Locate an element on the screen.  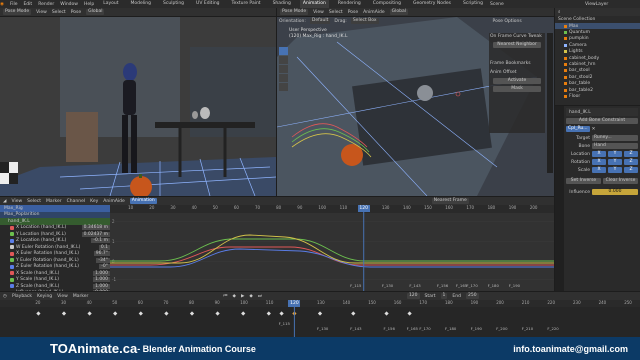
timeline-marker-label: F_170 is located at coordinates (424, 328).